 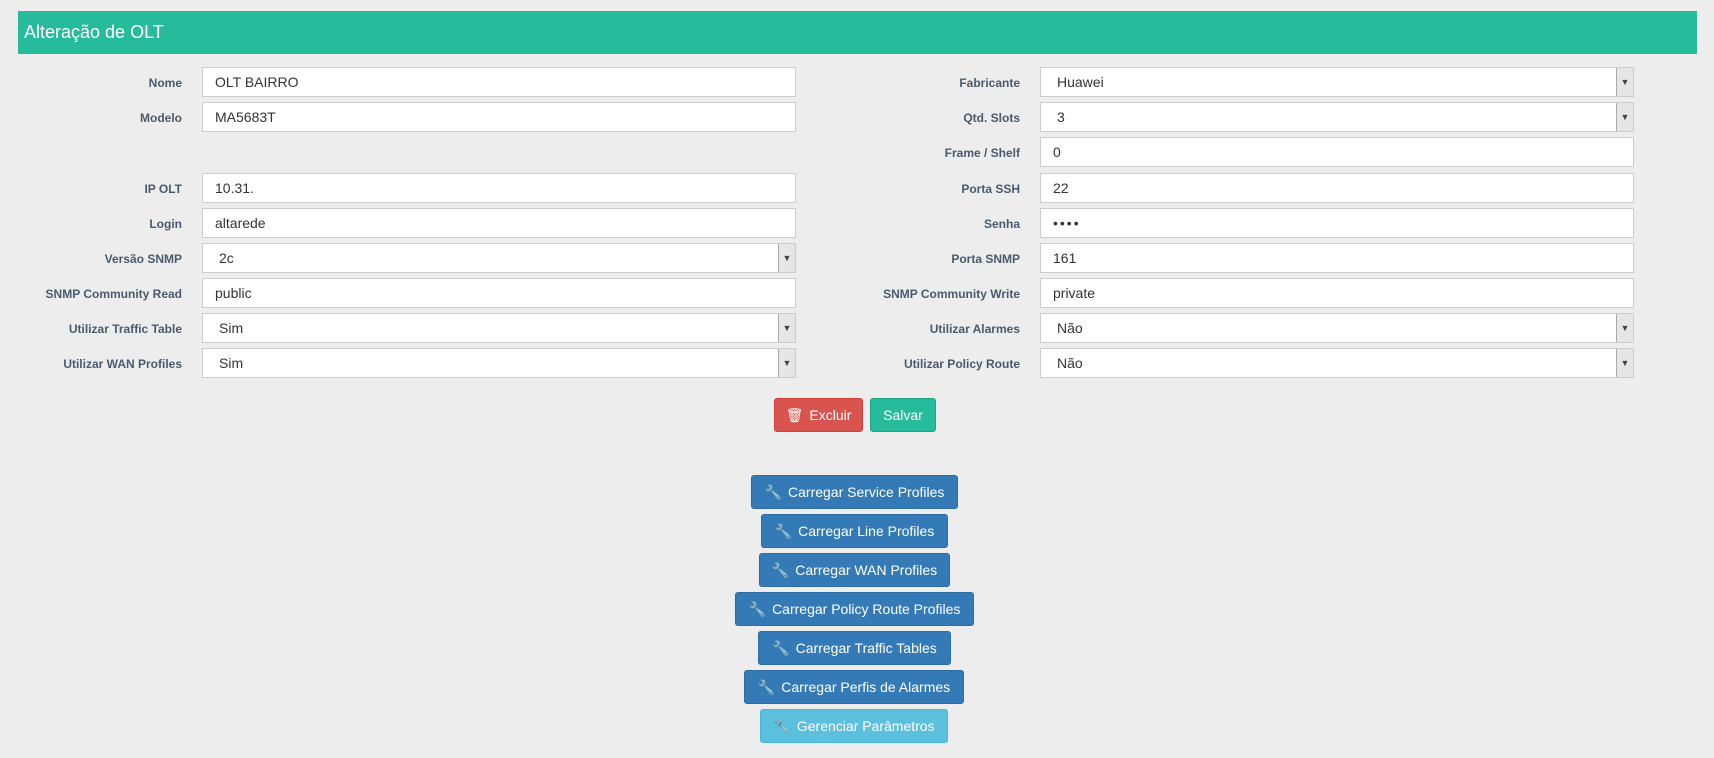 What do you see at coordinates (951, 294) in the screenshot?
I see `snmp-write-label: SNMP Community Write` at bounding box center [951, 294].